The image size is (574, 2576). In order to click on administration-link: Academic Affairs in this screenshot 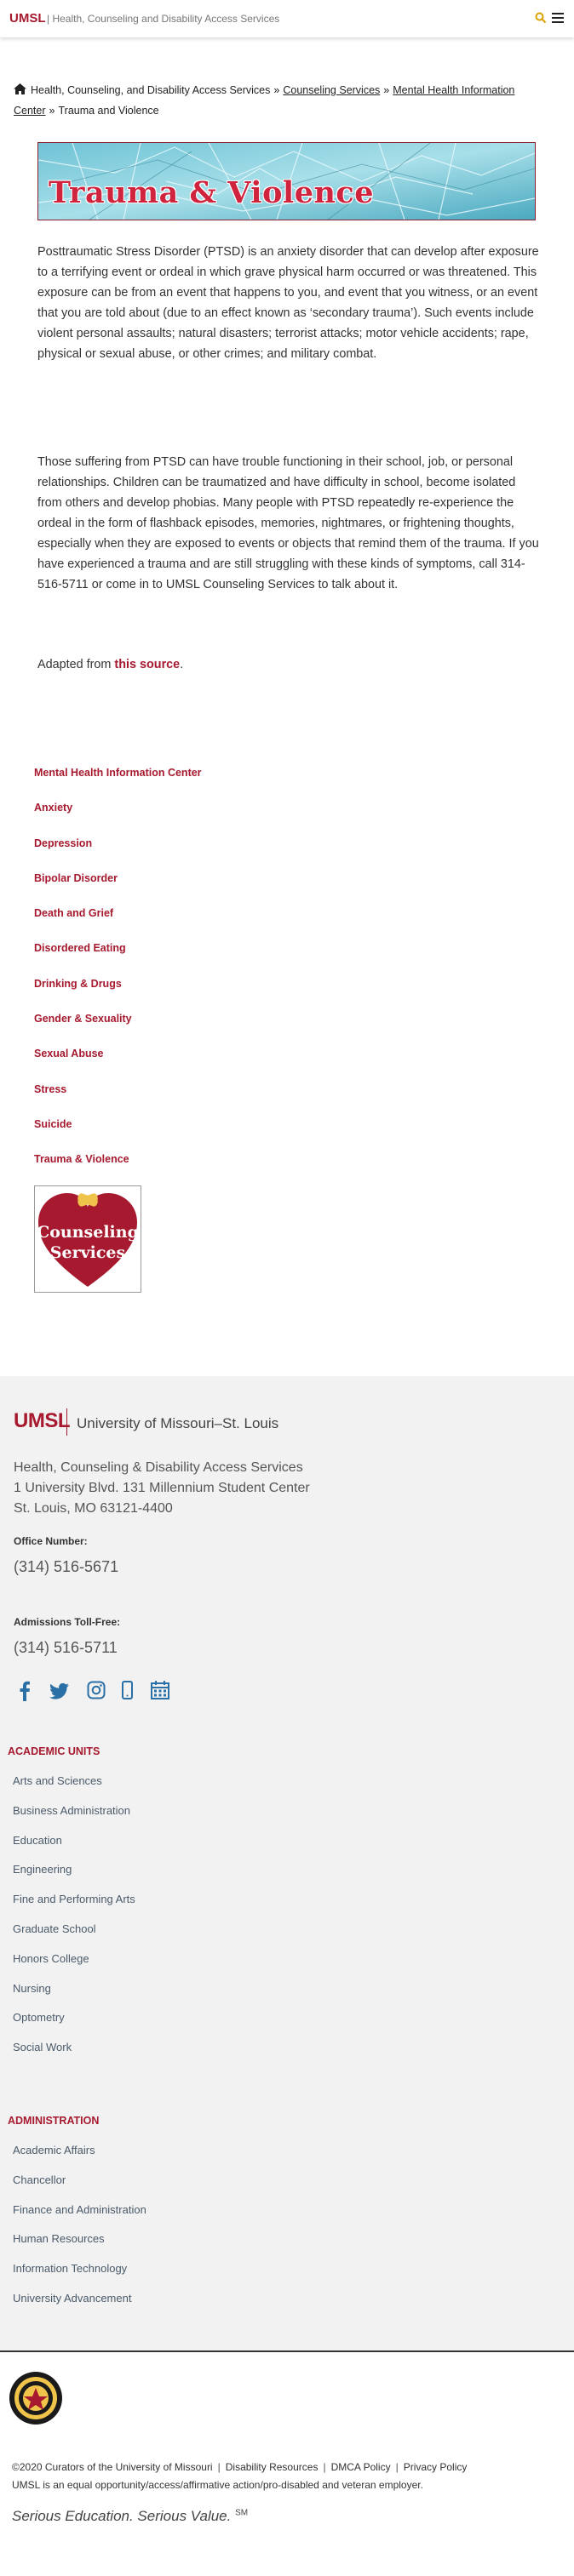, I will do `click(140, 2158)`.